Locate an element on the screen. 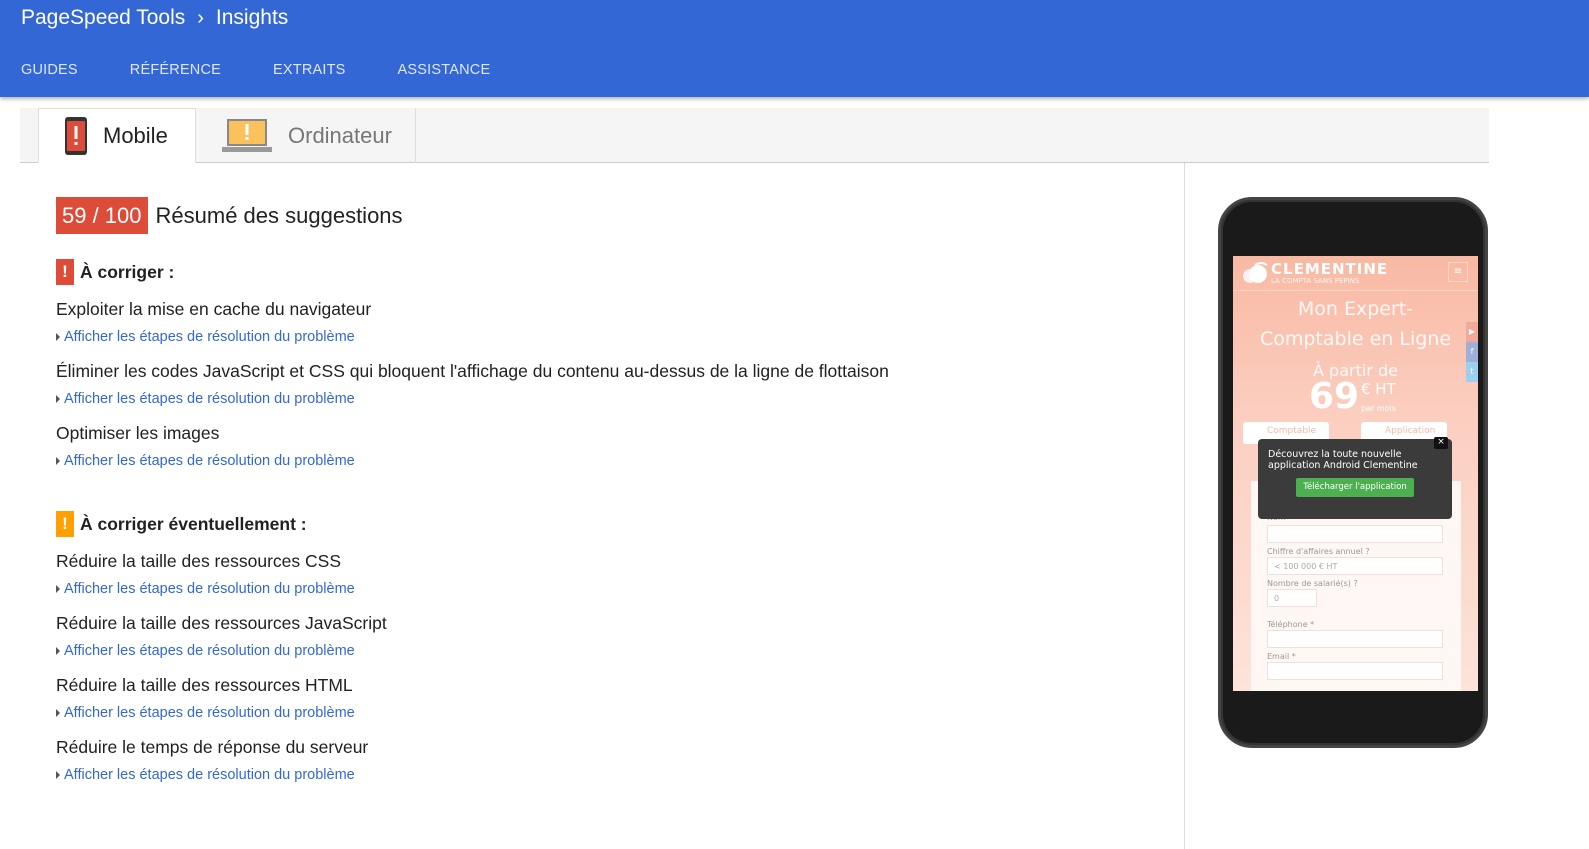  facebook-icon: f is located at coordinates (1472, 352).